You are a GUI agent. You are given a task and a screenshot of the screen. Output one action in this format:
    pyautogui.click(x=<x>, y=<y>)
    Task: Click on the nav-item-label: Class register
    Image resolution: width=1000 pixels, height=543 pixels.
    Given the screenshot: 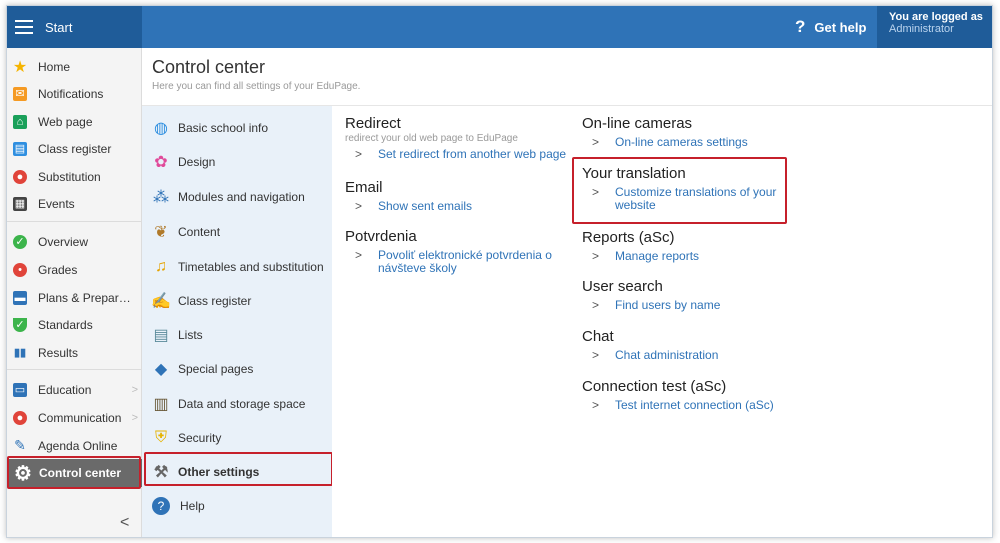 What is the action you would take?
    pyautogui.click(x=75, y=148)
    